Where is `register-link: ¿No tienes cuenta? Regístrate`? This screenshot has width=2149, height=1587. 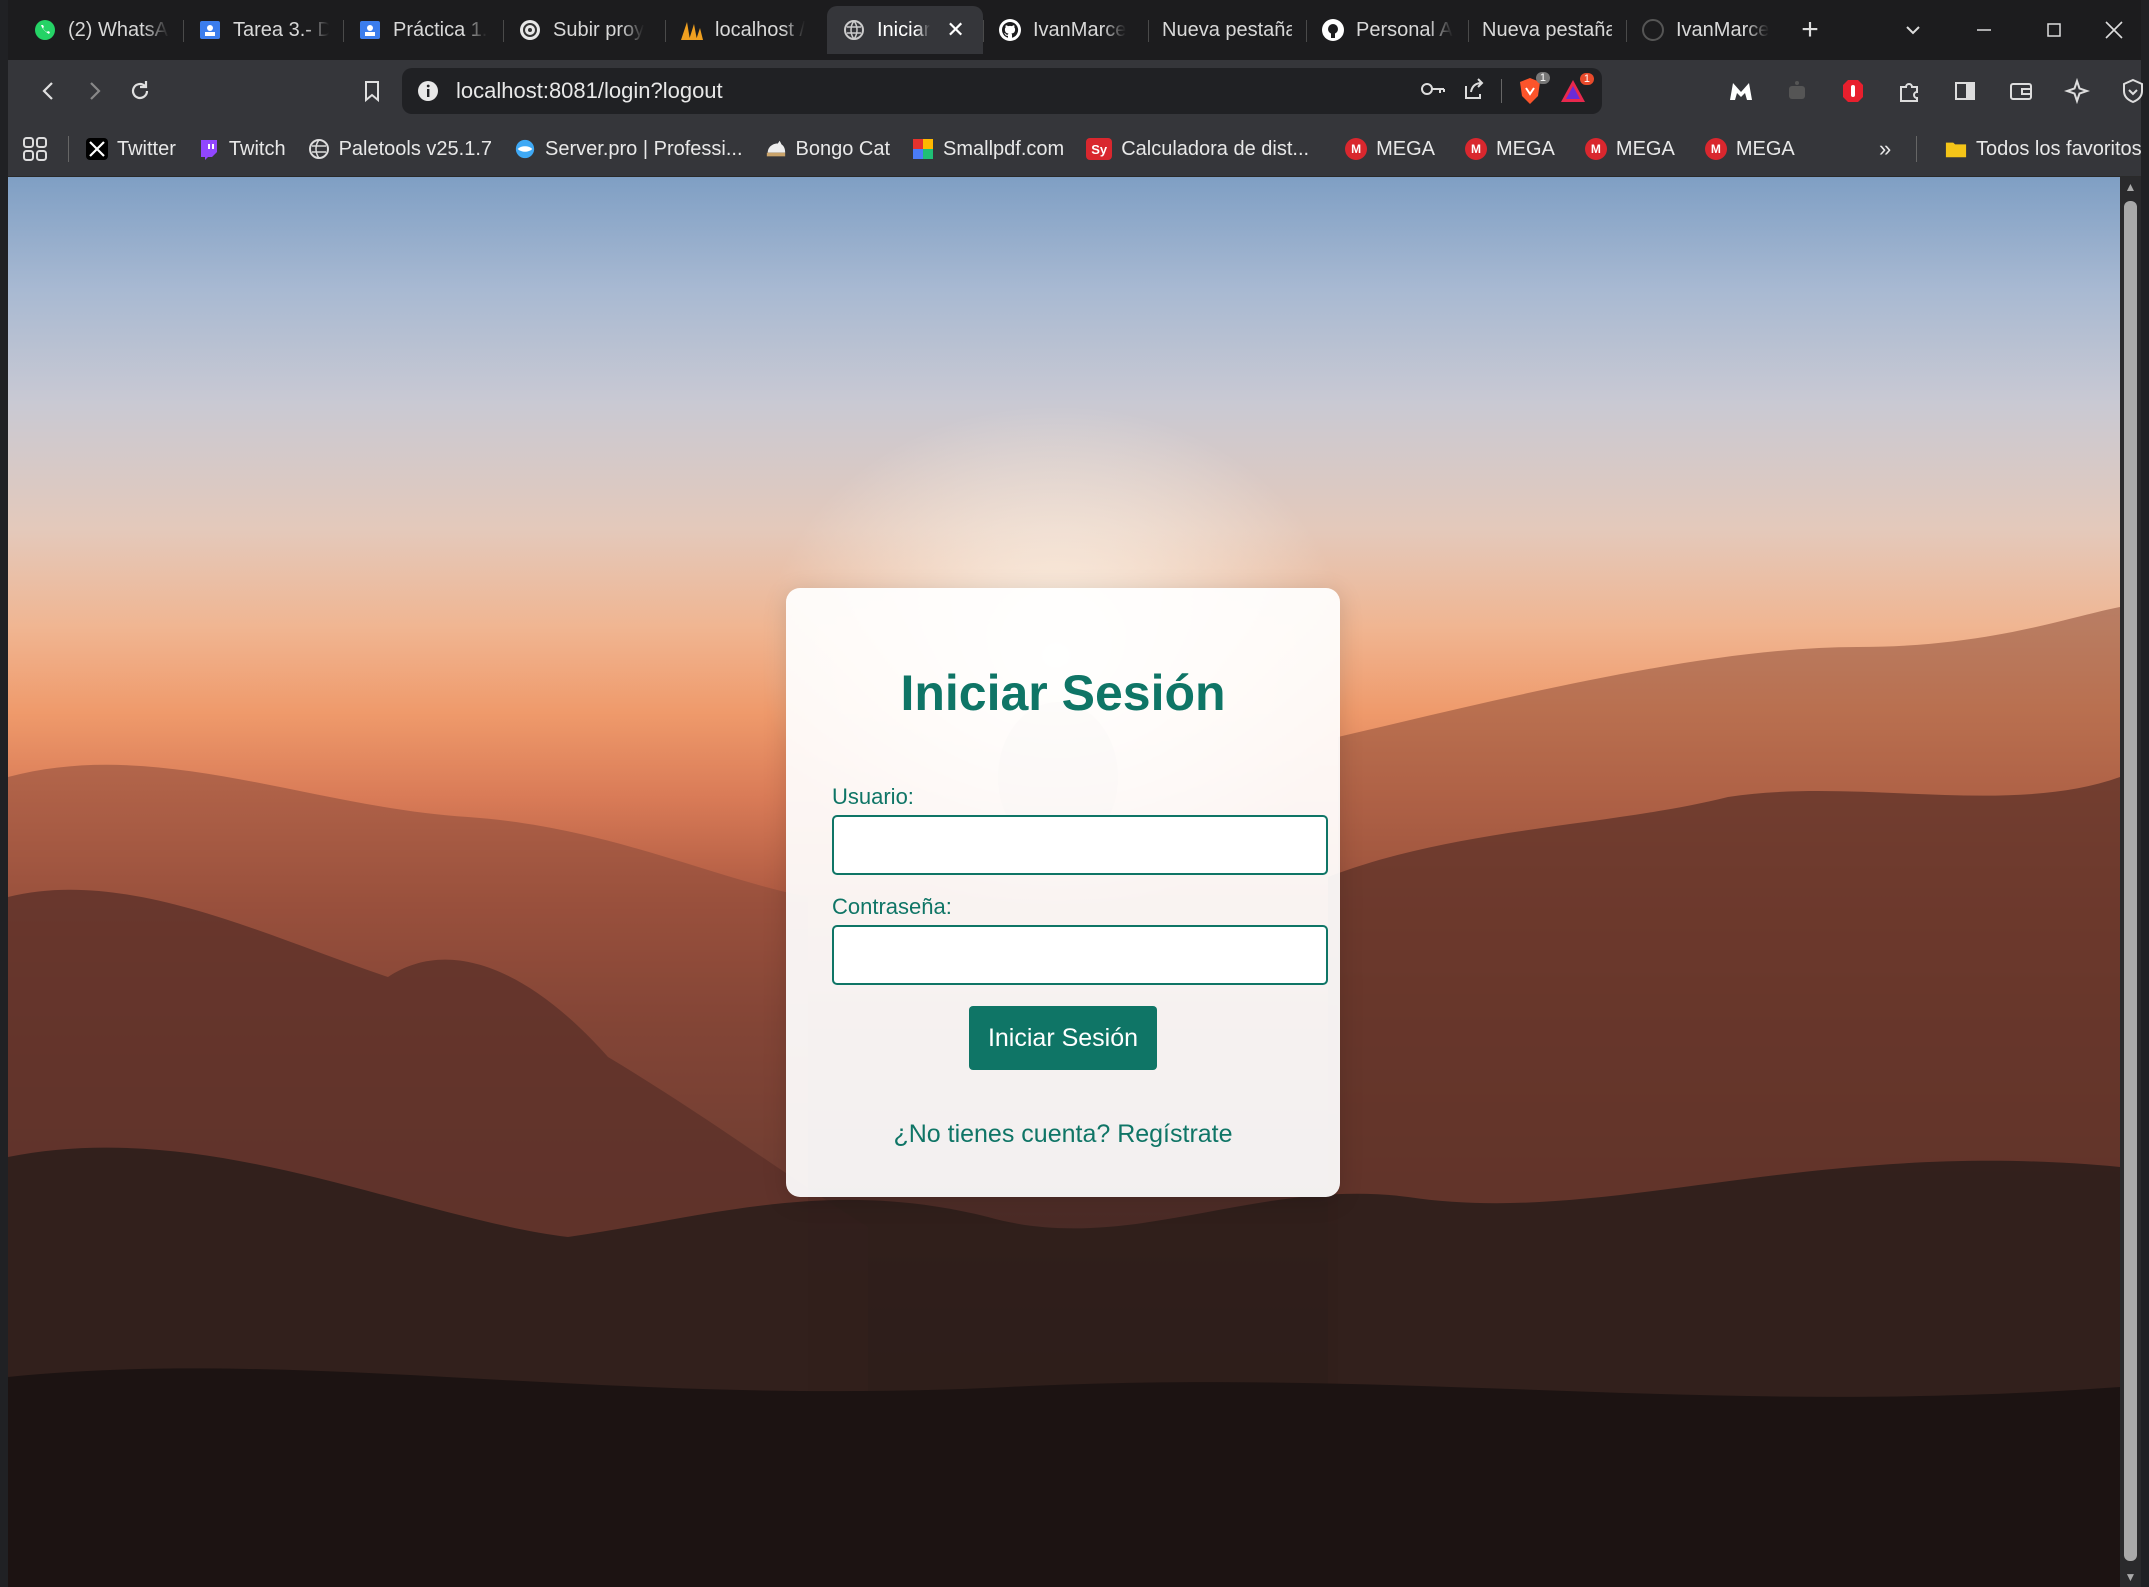 register-link: ¿No tienes cuenta? Regístrate is located at coordinates (1063, 1134).